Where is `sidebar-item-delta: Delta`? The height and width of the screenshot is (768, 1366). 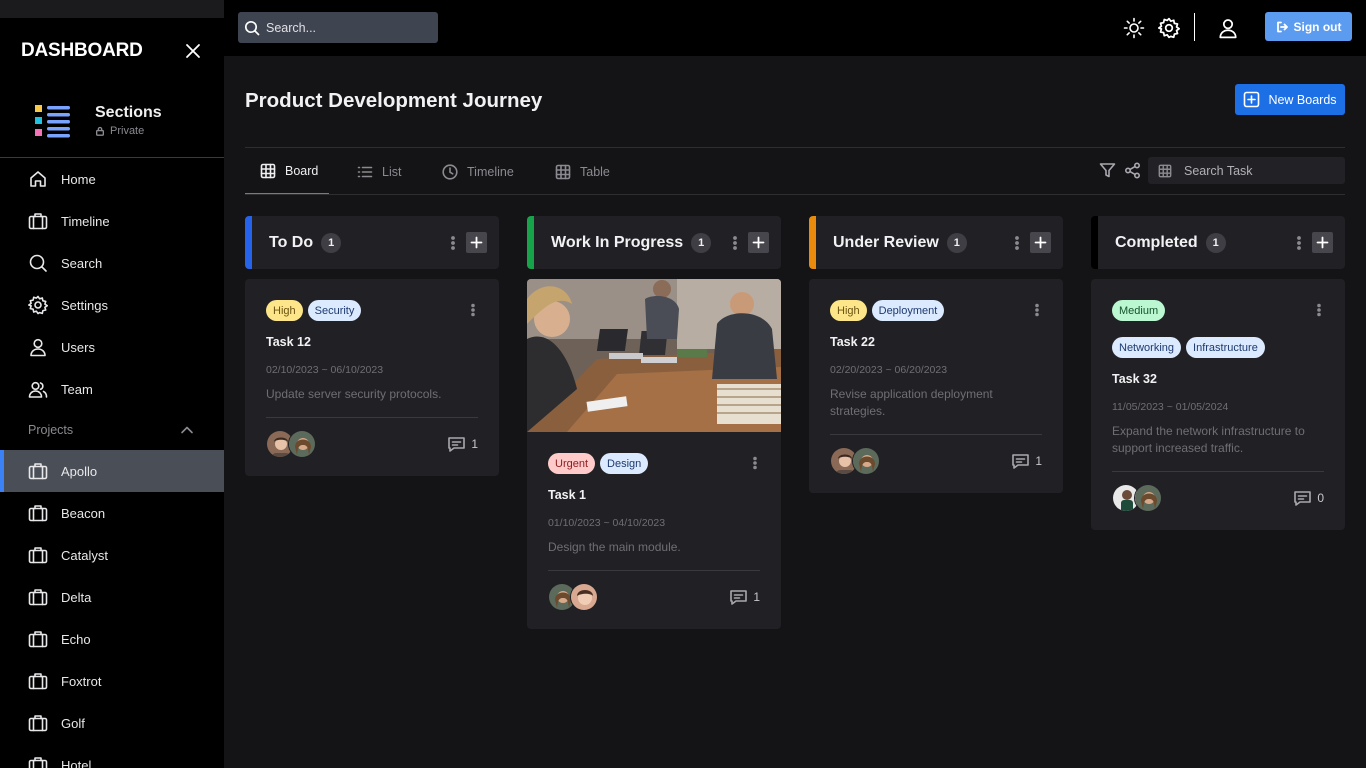
sidebar-item-delta: Delta is located at coordinates (112, 597).